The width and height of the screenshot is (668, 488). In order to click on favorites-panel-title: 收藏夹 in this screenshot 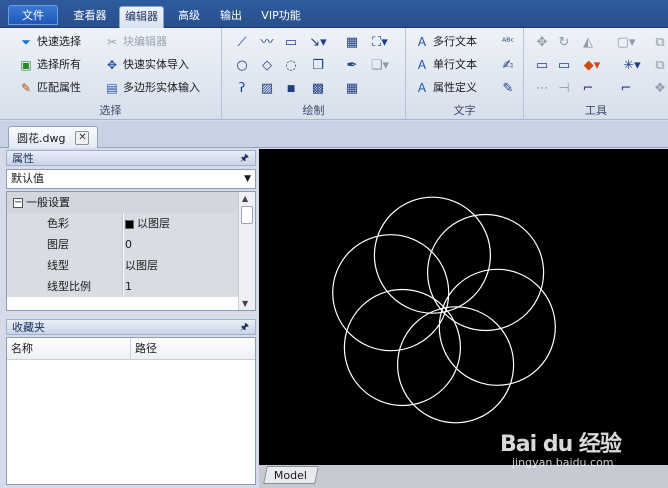, I will do `click(28, 327)`.